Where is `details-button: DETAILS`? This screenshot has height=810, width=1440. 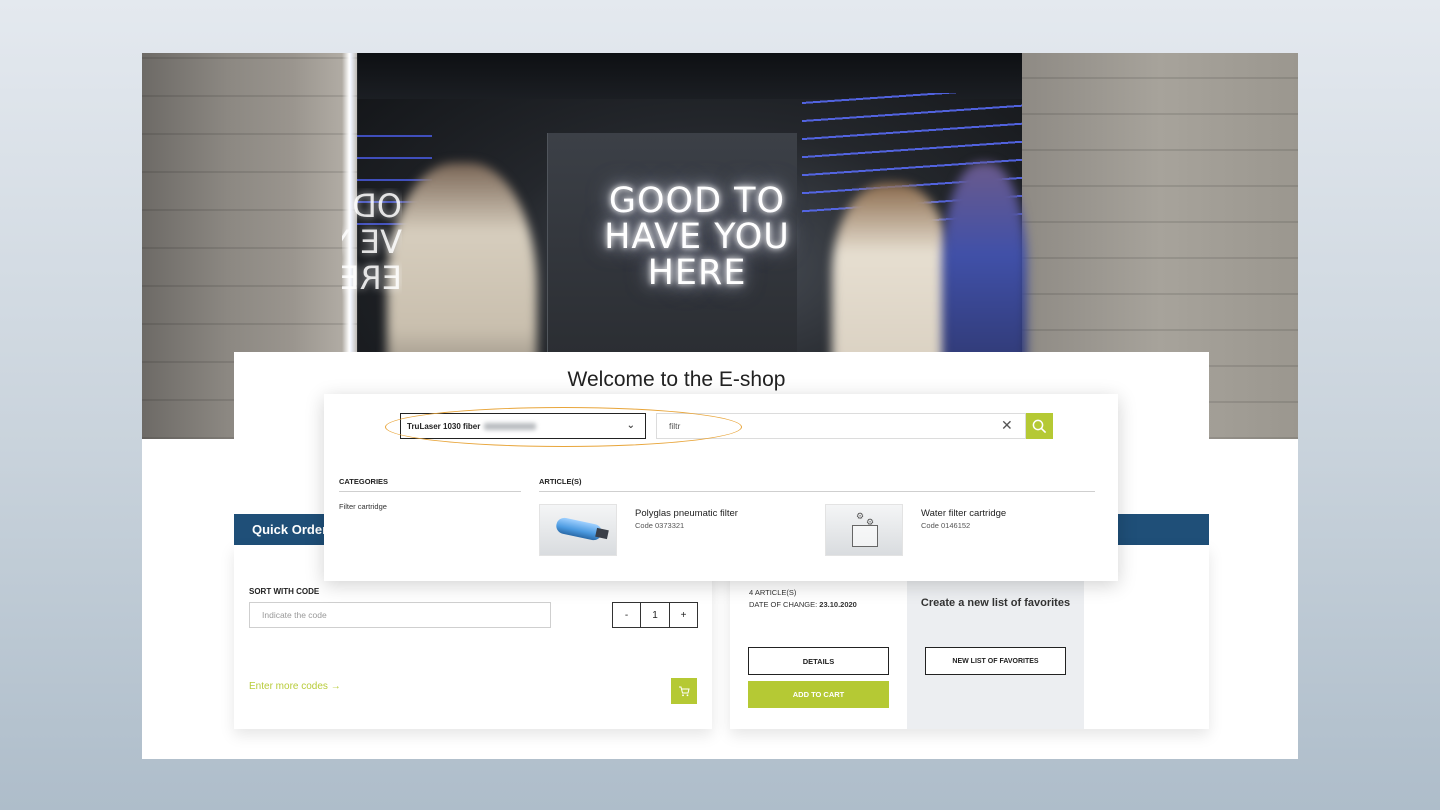 details-button: DETAILS is located at coordinates (818, 661).